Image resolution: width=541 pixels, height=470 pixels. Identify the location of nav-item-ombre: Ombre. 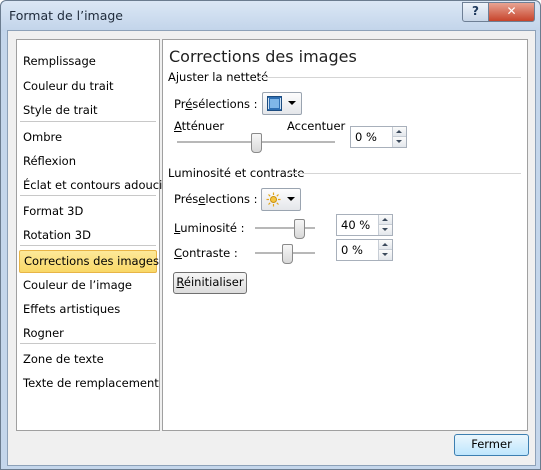
(87, 137).